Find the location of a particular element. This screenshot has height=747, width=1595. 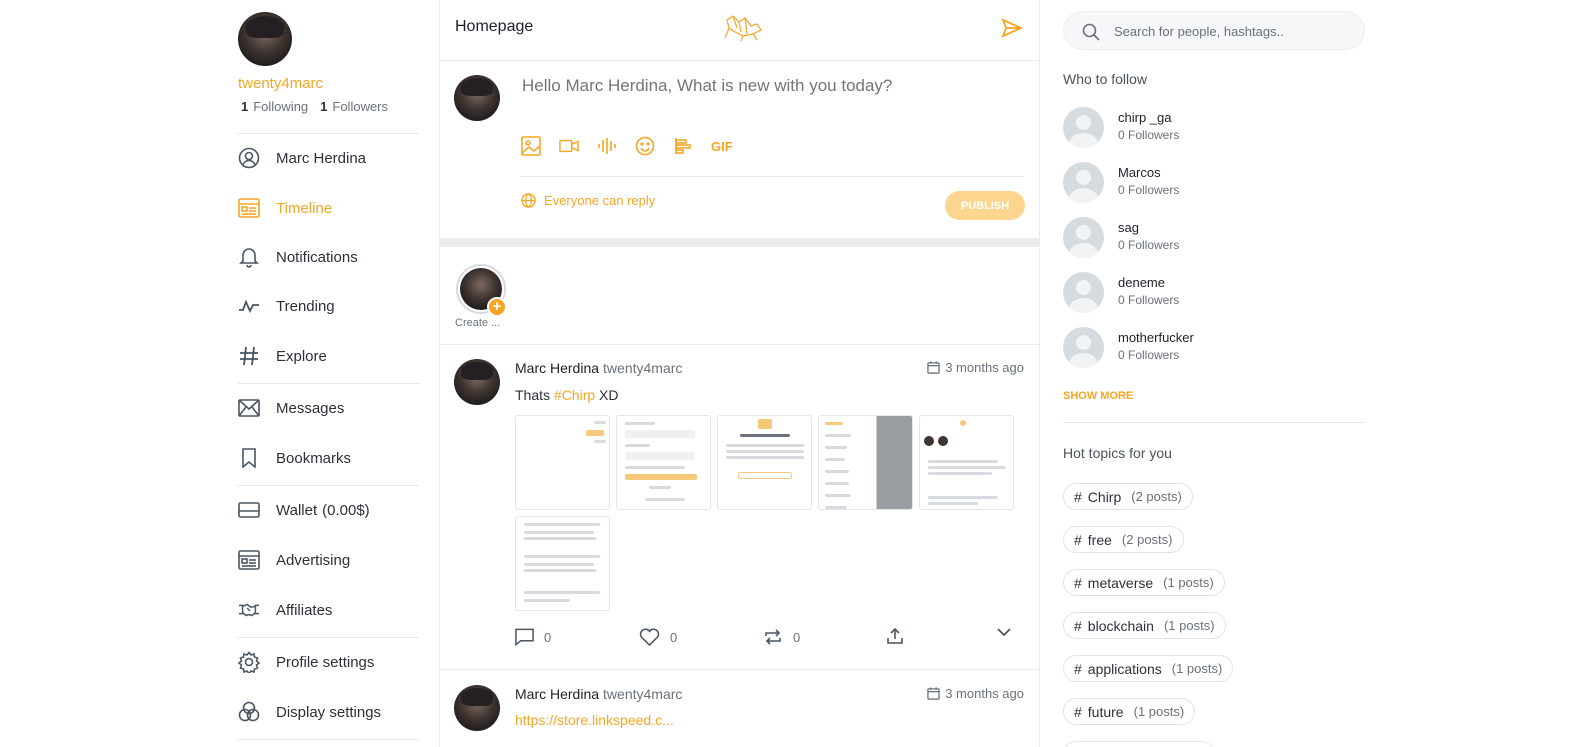

follow-suggestion: chirp _ga 0 Followers is located at coordinates (1213, 128).